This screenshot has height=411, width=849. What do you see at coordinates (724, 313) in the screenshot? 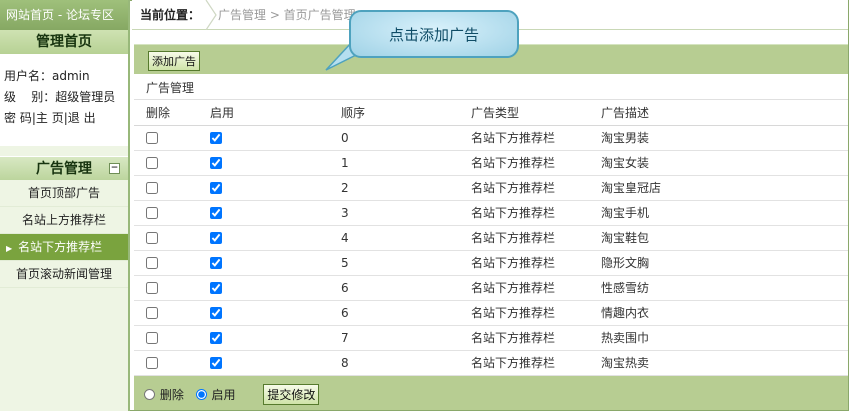
I see `ad-desc-cell: 情趣内衣` at bounding box center [724, 313].